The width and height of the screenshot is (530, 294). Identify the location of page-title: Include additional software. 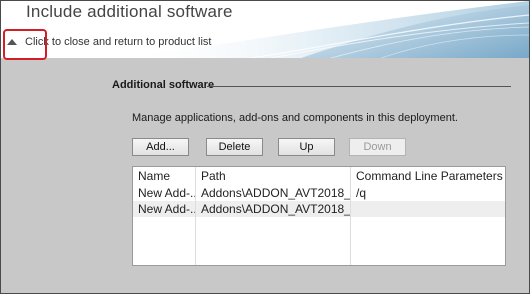
(129, 11).